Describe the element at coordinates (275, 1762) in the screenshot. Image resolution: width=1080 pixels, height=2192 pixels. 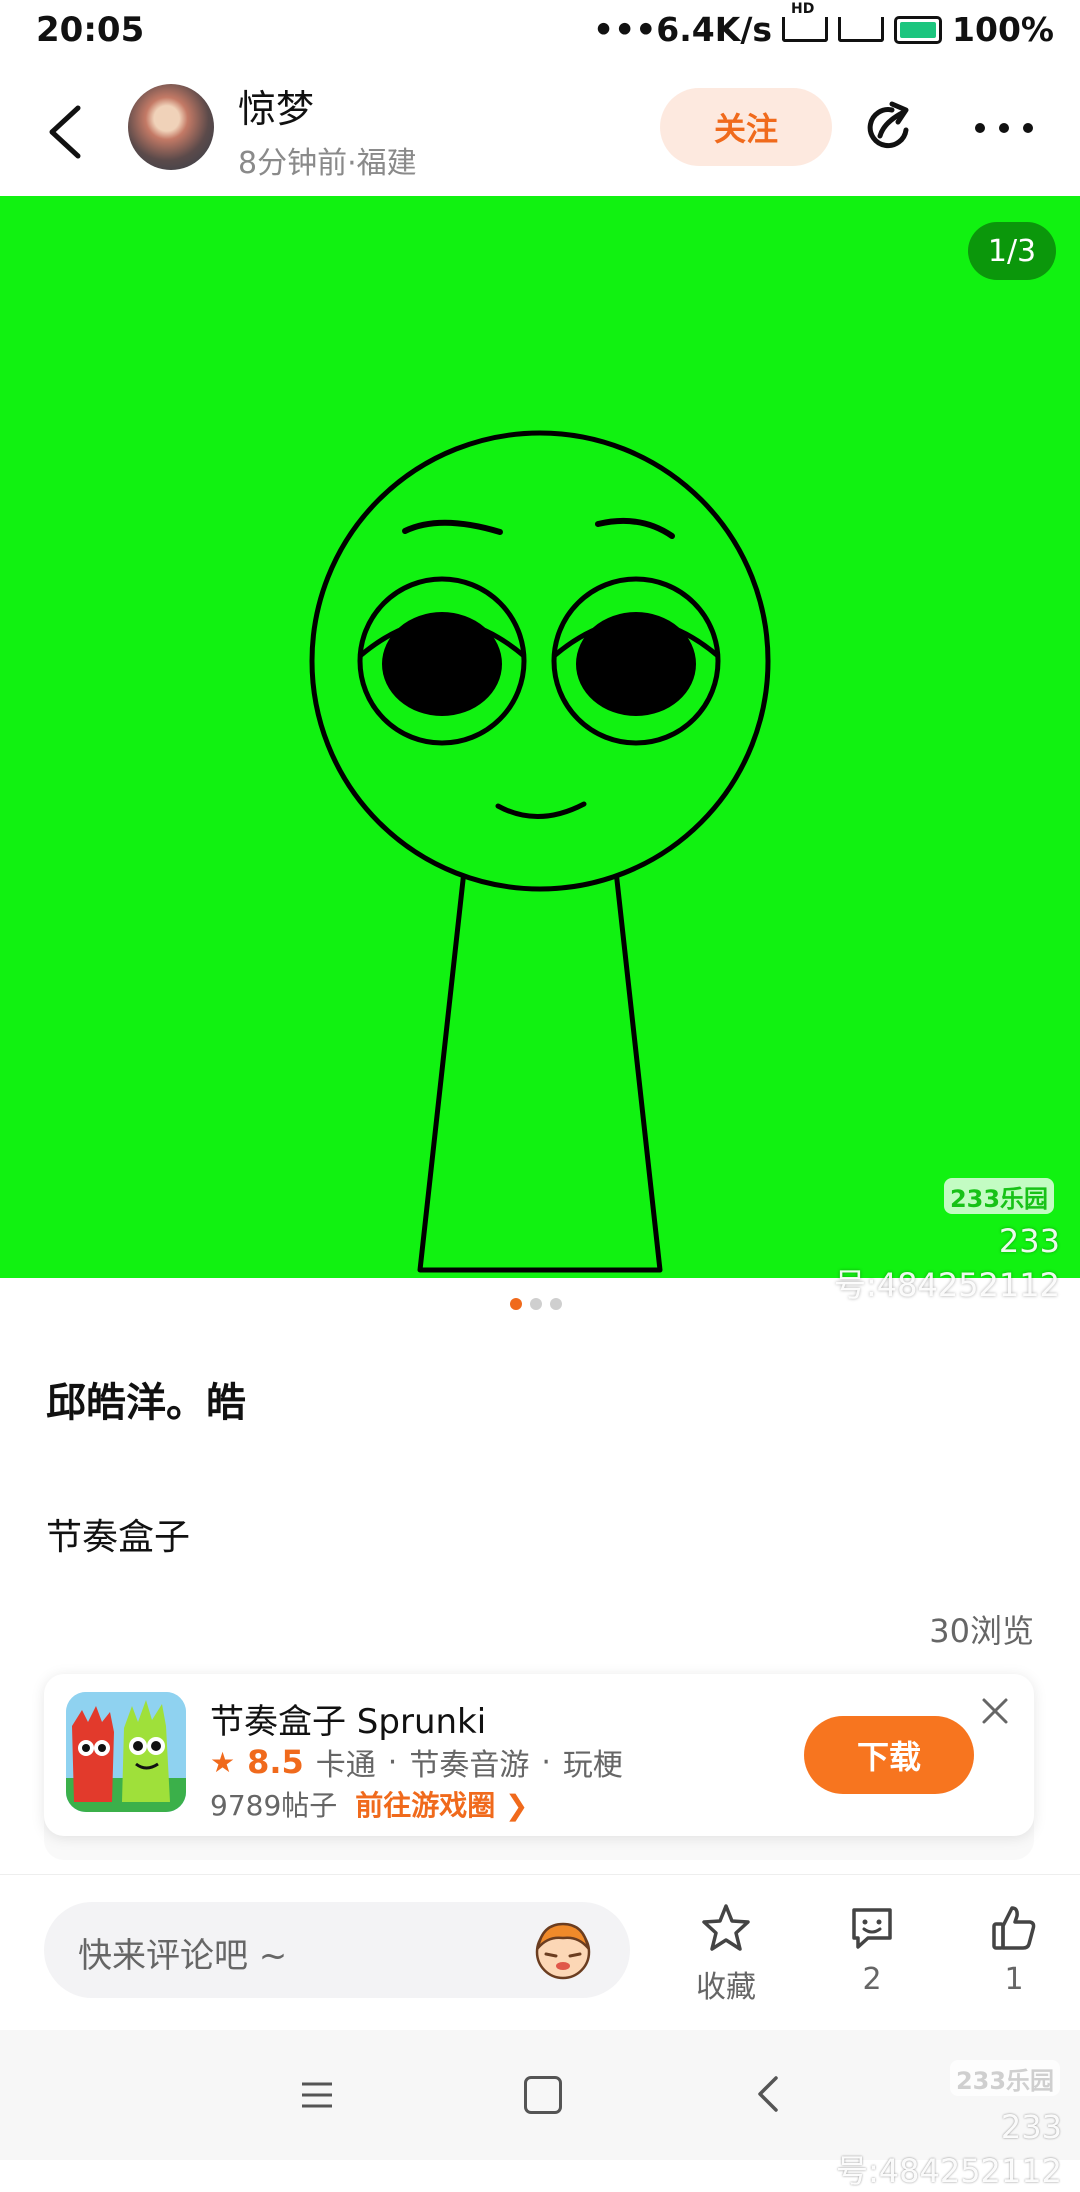
I see `game-rating: 8.5` at that location.